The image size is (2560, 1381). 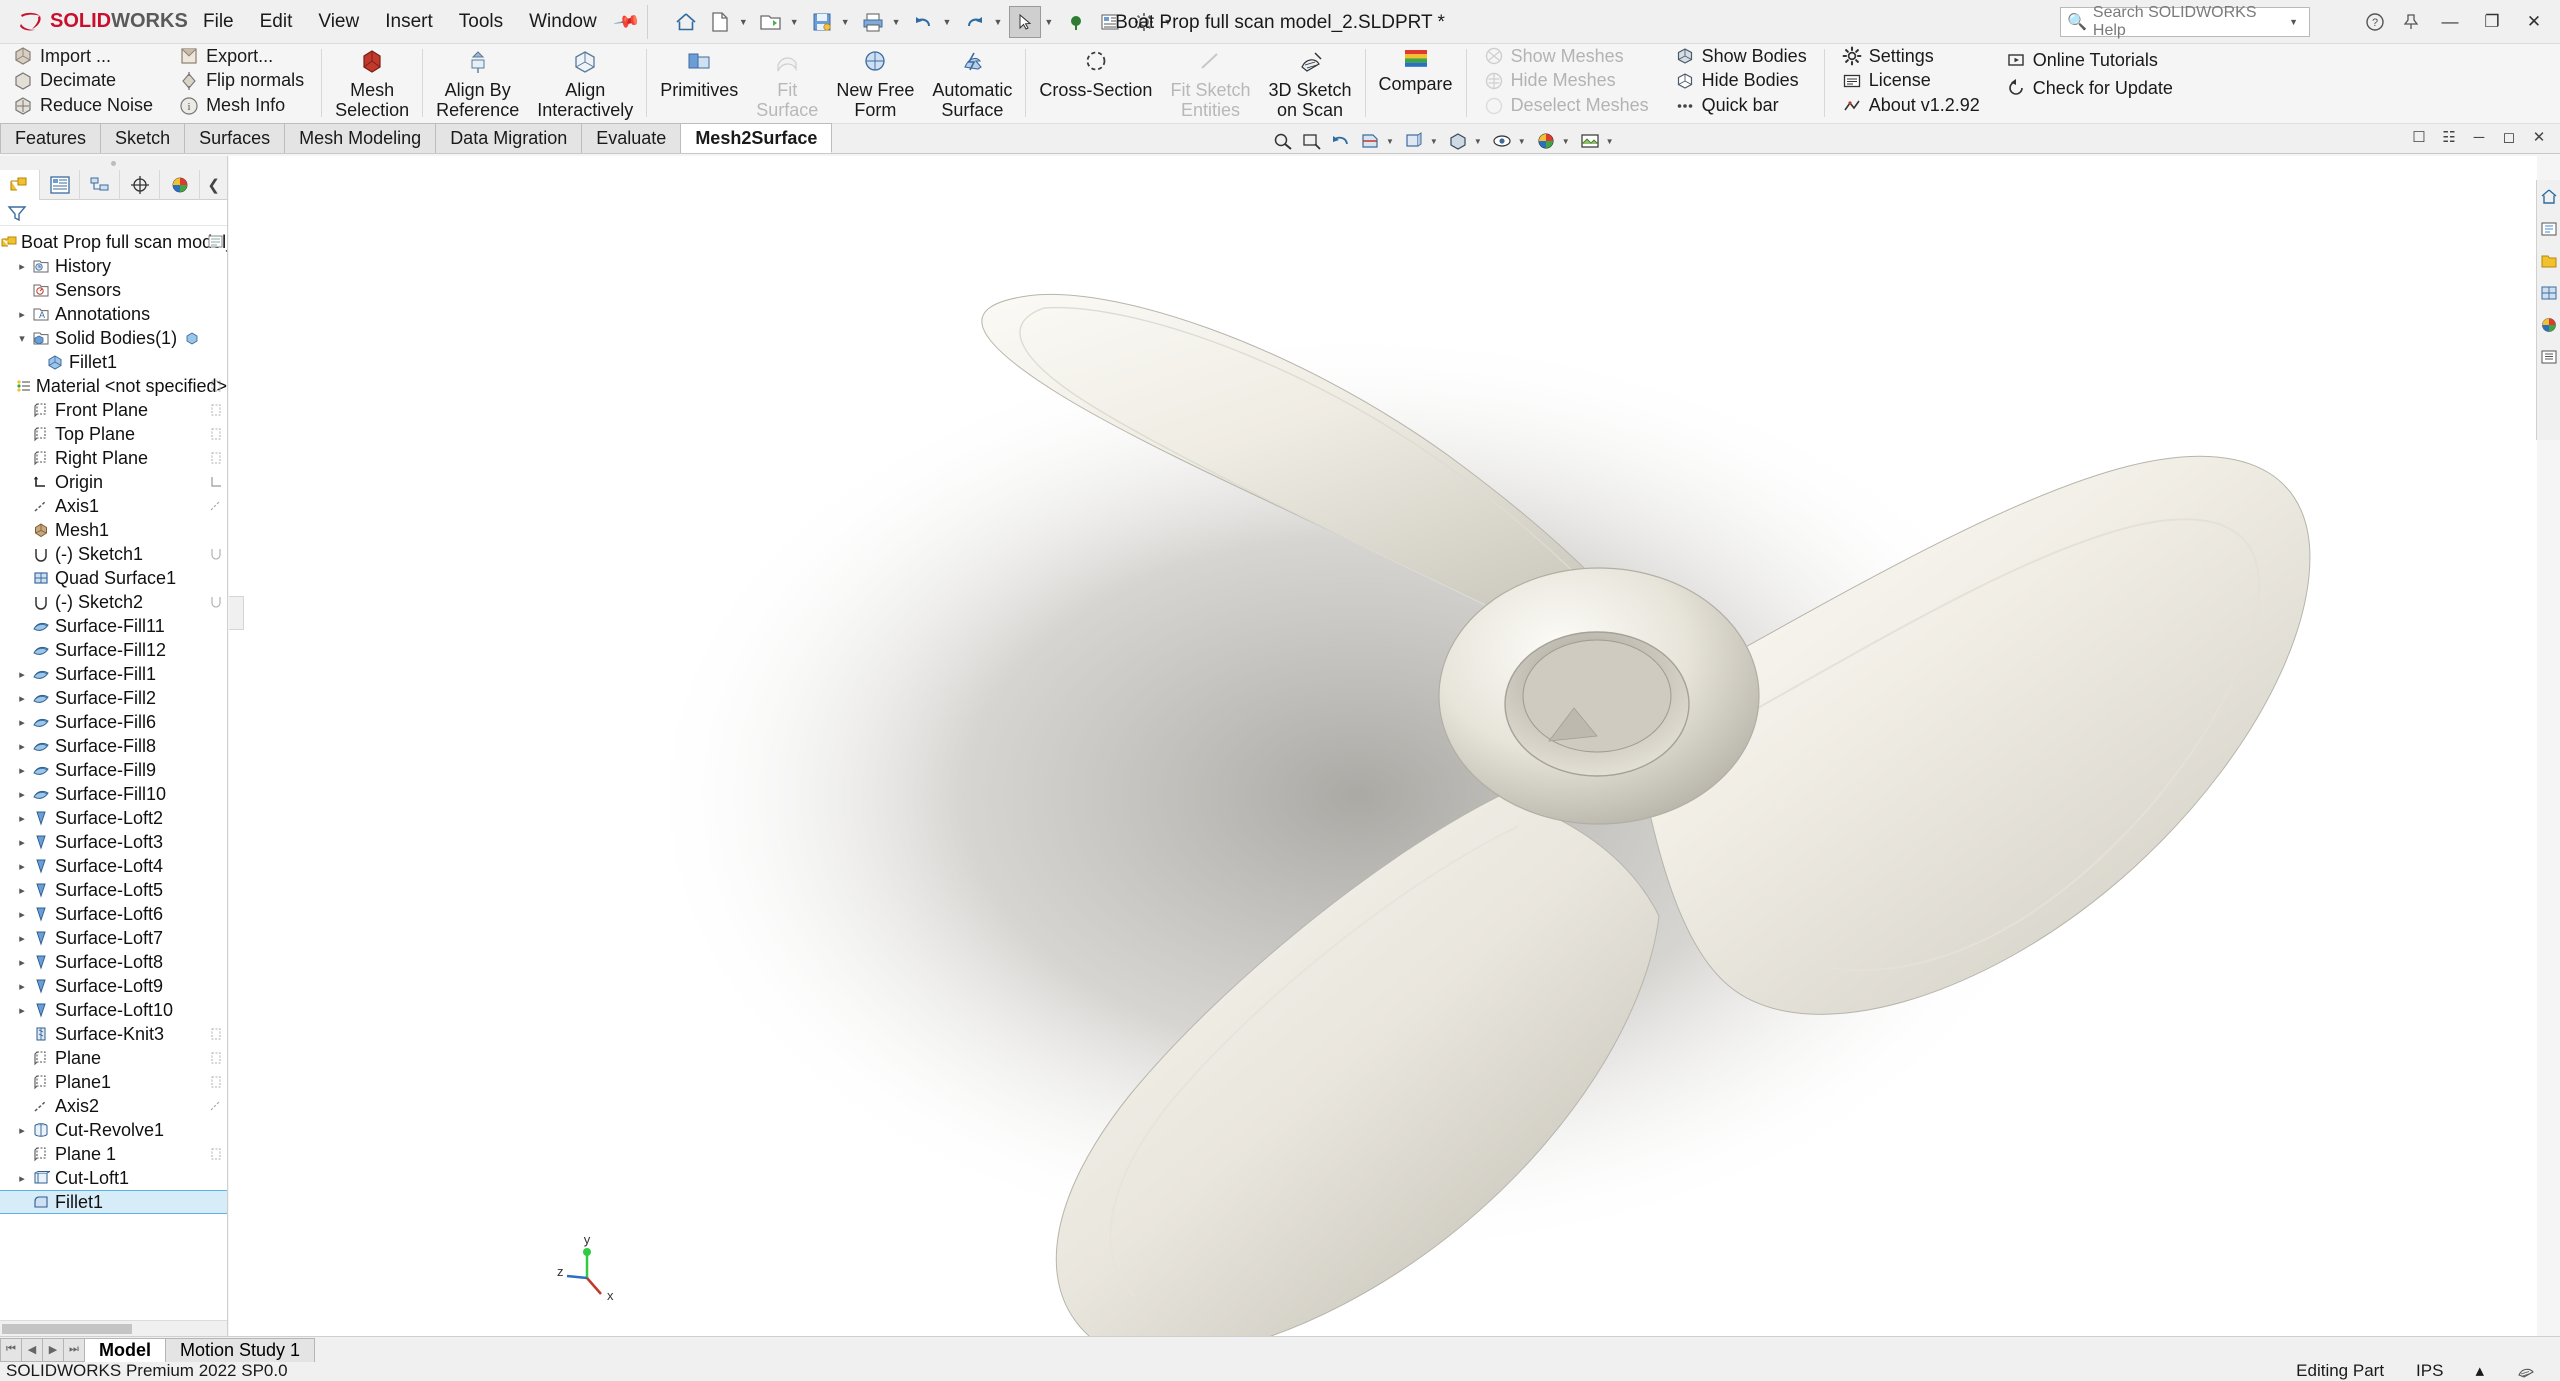 I want to click on scrollbar-thumb, so click(x=67, y=1329).